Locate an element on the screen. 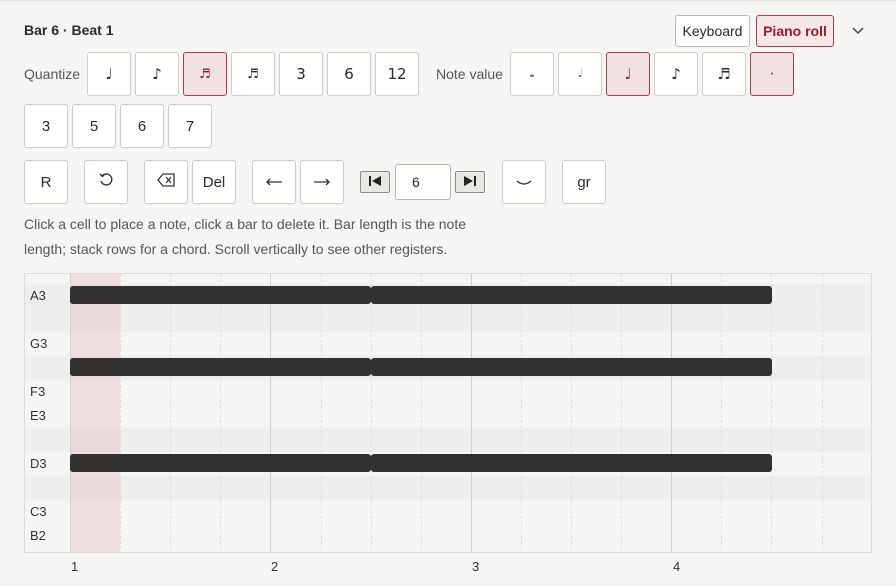  row-eb3 is located at coordinates (448, 440).